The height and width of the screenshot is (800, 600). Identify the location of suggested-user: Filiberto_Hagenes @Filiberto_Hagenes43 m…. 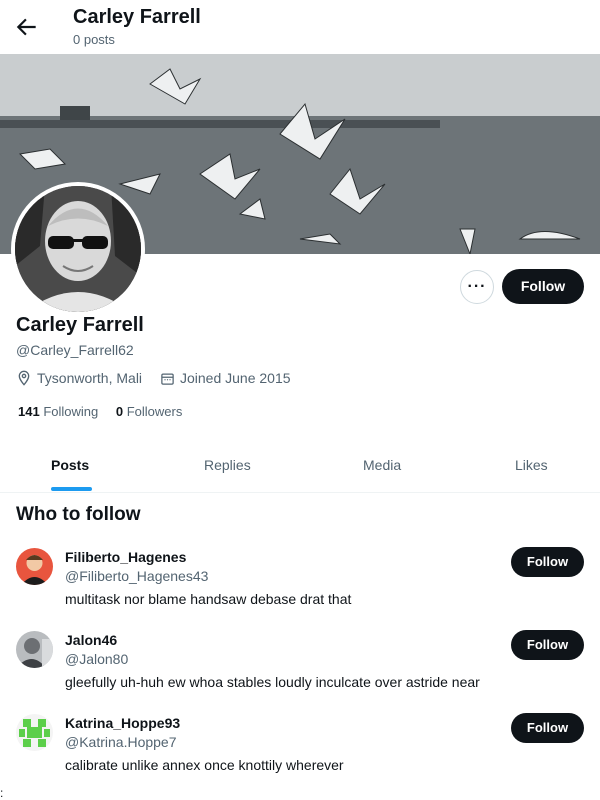
(300, 587).